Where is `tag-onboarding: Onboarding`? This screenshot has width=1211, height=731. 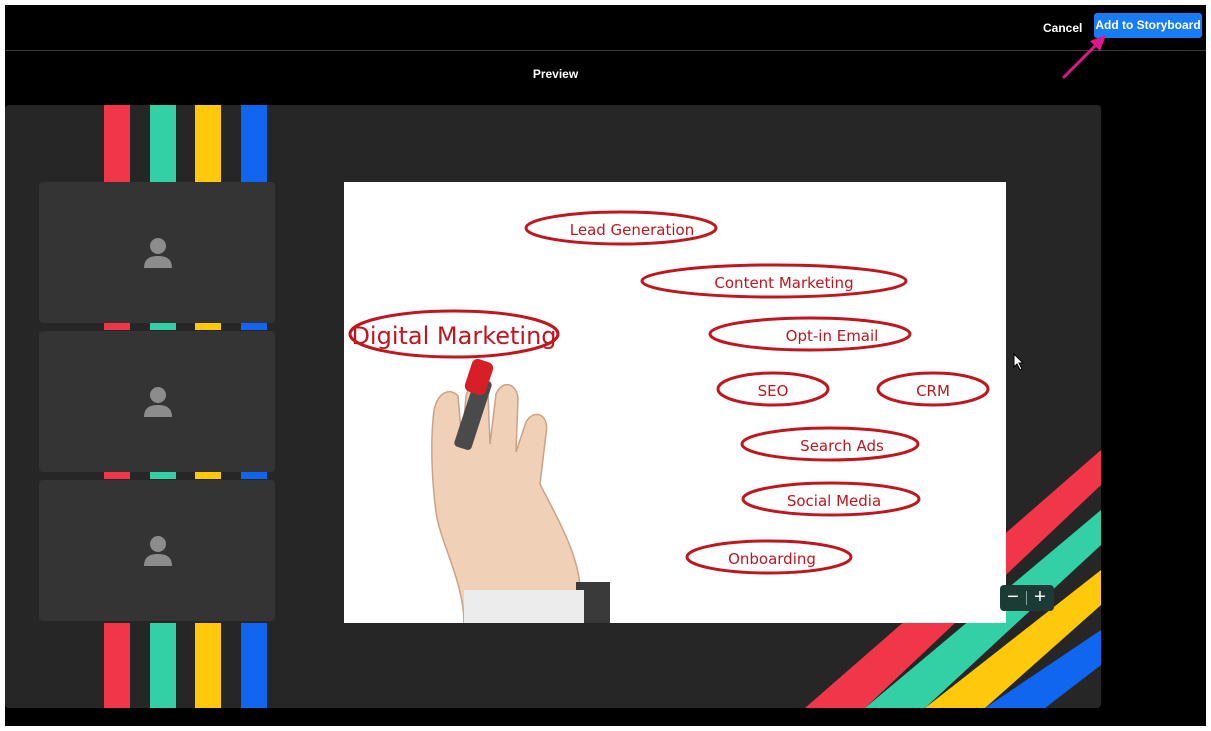 tag-onboarding: Onboarding is located at coordinates (772, 559).